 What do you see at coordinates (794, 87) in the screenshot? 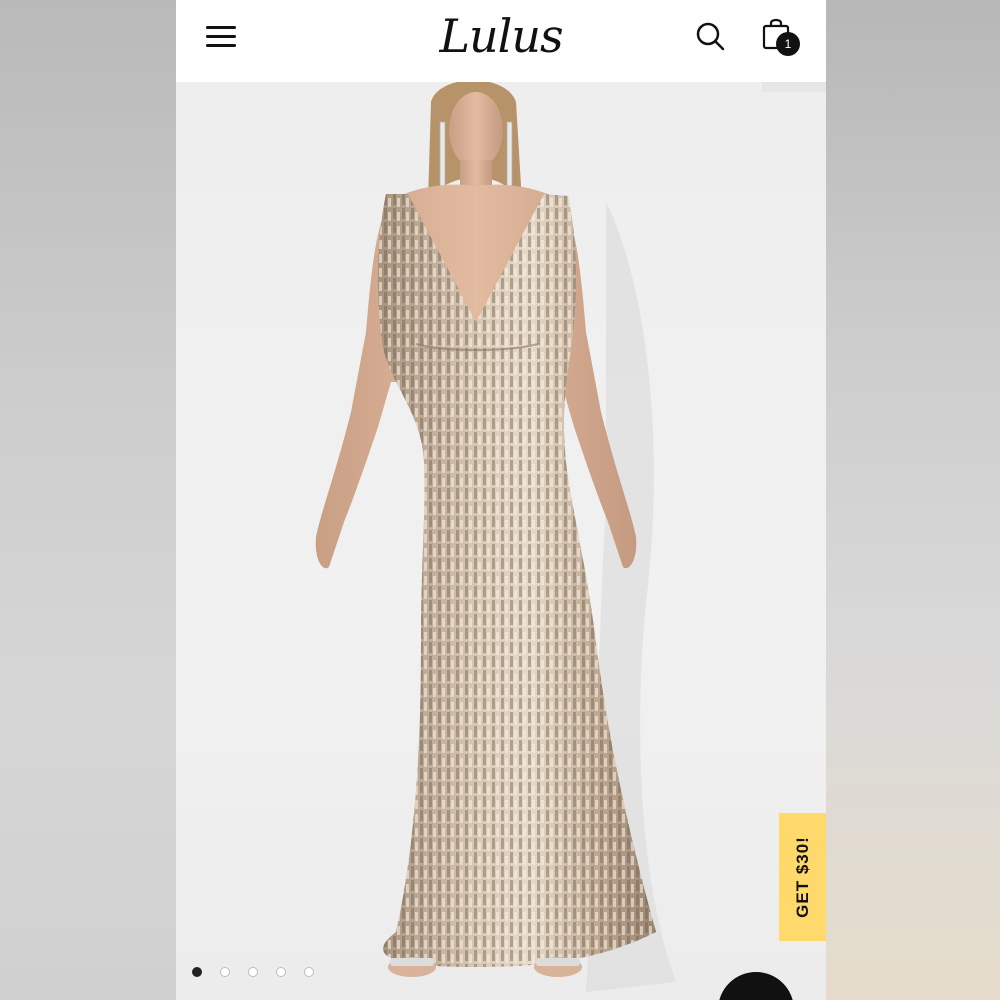
I see `image-corner-tab` at bounding box center [794, 87].